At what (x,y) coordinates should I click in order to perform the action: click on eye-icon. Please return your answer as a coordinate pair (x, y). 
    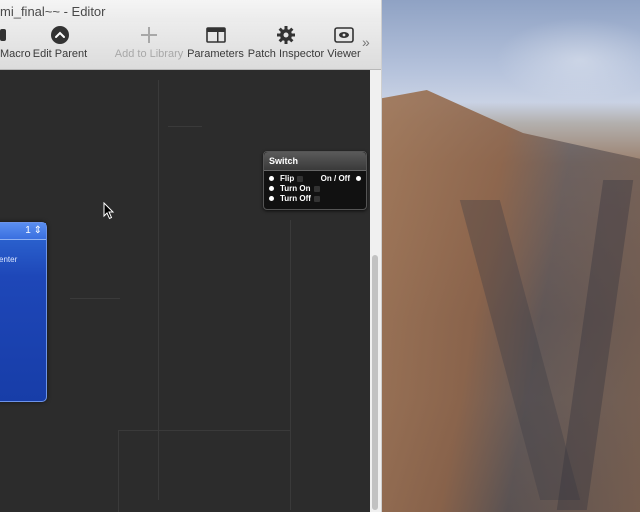
    Looking at the image, I should click on (344, 35).